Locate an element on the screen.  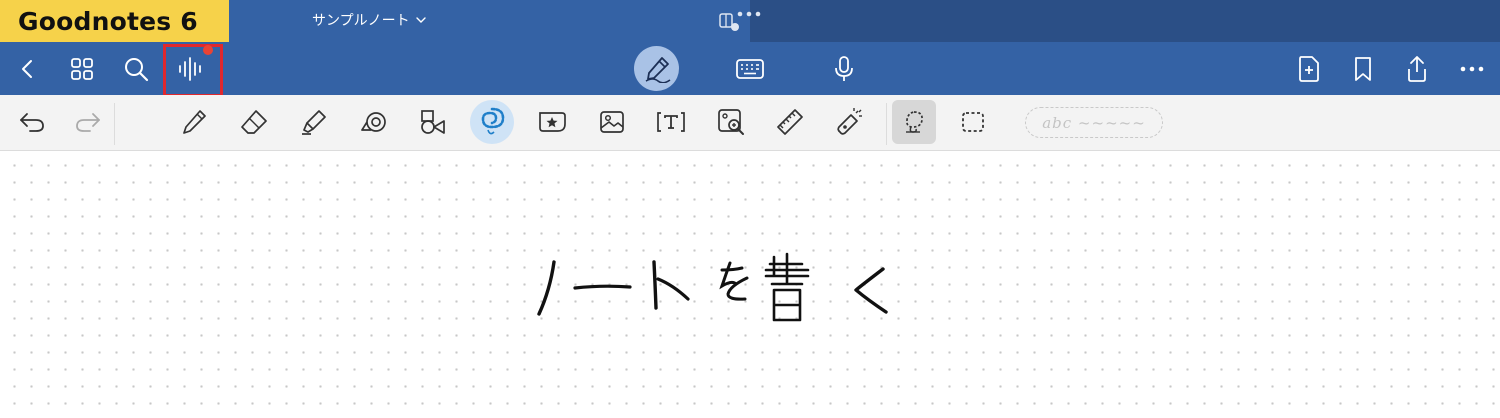
search-button is located at coordinates (136, 68).